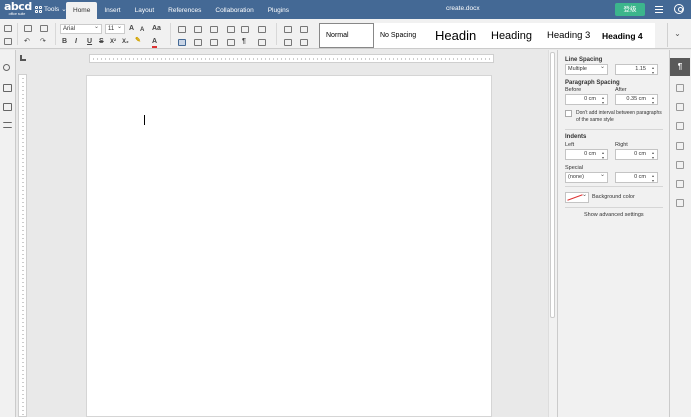  What do you see at coordinates (614, 215) in the screenshot?
I see `show-advanced-settings-link: Show advanced settings` at bounding box center [614, 215].